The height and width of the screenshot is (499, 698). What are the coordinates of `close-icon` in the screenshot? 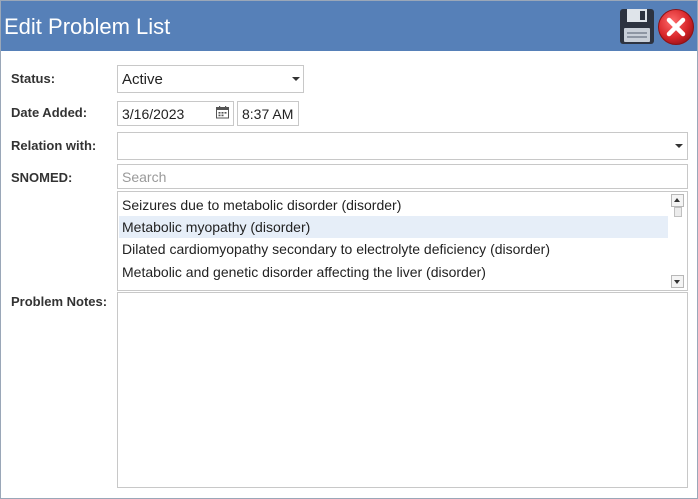 It's located at (676, 27).